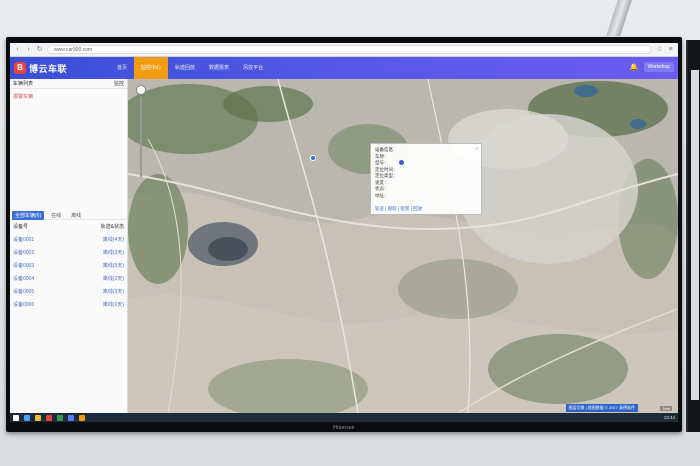 This screenshot has height=466, width=700. What do you see at coordinates (113, 279) in the screenshot?
I see `device-status: 离线(2天)` at bounding box center [113, 279].